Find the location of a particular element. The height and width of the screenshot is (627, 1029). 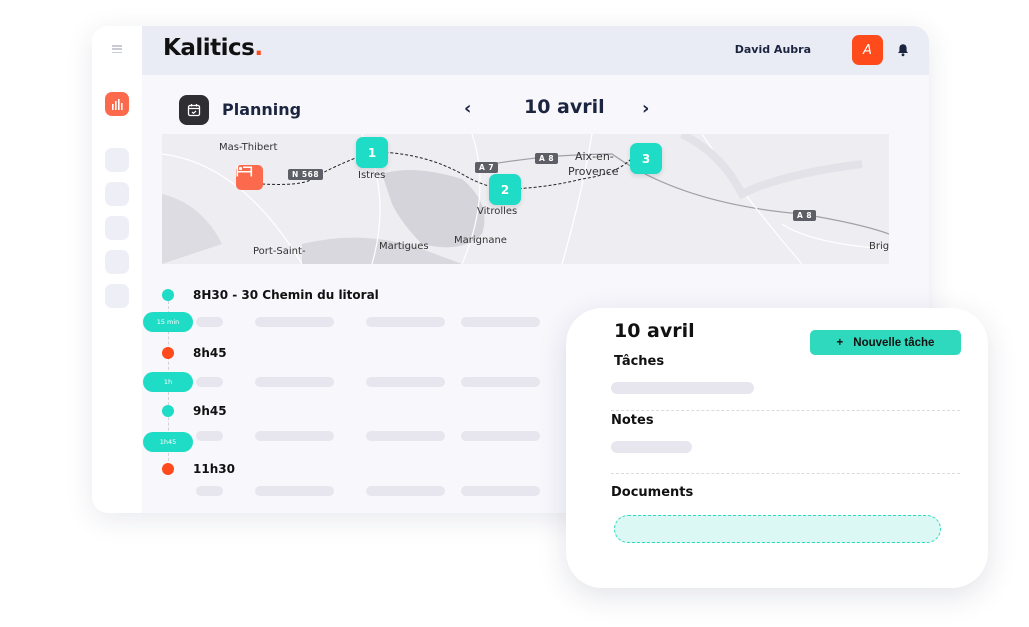

route-stop-marker: 2 is located at coordinates (505, 189).